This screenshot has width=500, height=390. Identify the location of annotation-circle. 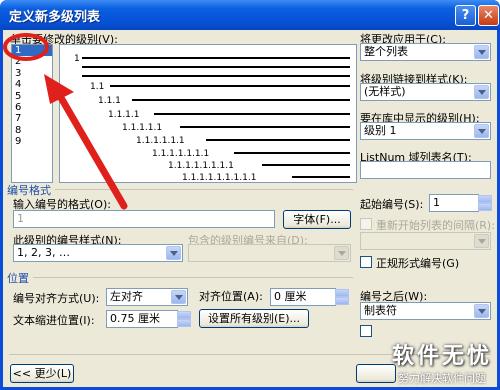
(26, 47).